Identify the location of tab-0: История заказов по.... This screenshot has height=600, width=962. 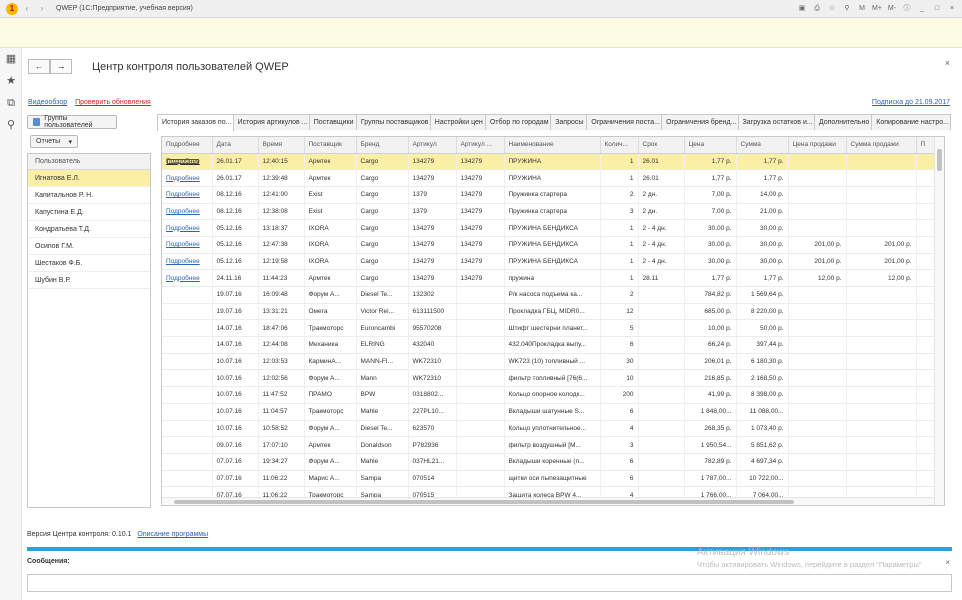
(195, 122).